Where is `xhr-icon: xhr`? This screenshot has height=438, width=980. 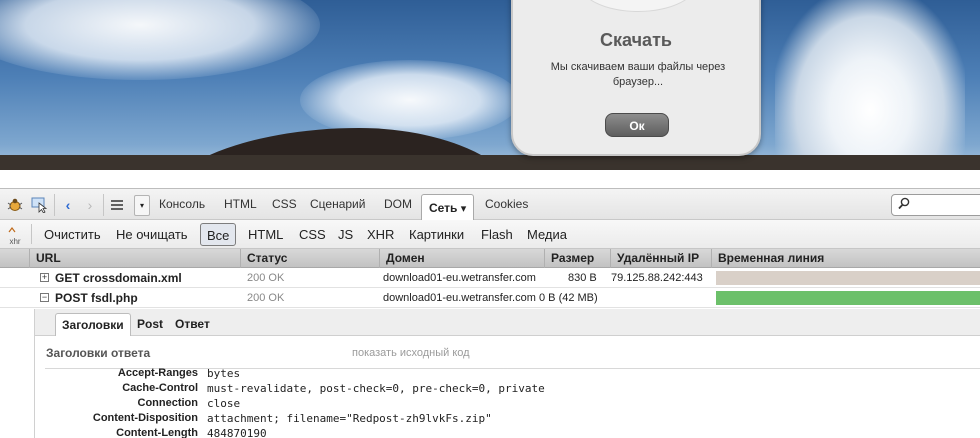
xhr-icon: xhr is located at coordinates (15, 236).